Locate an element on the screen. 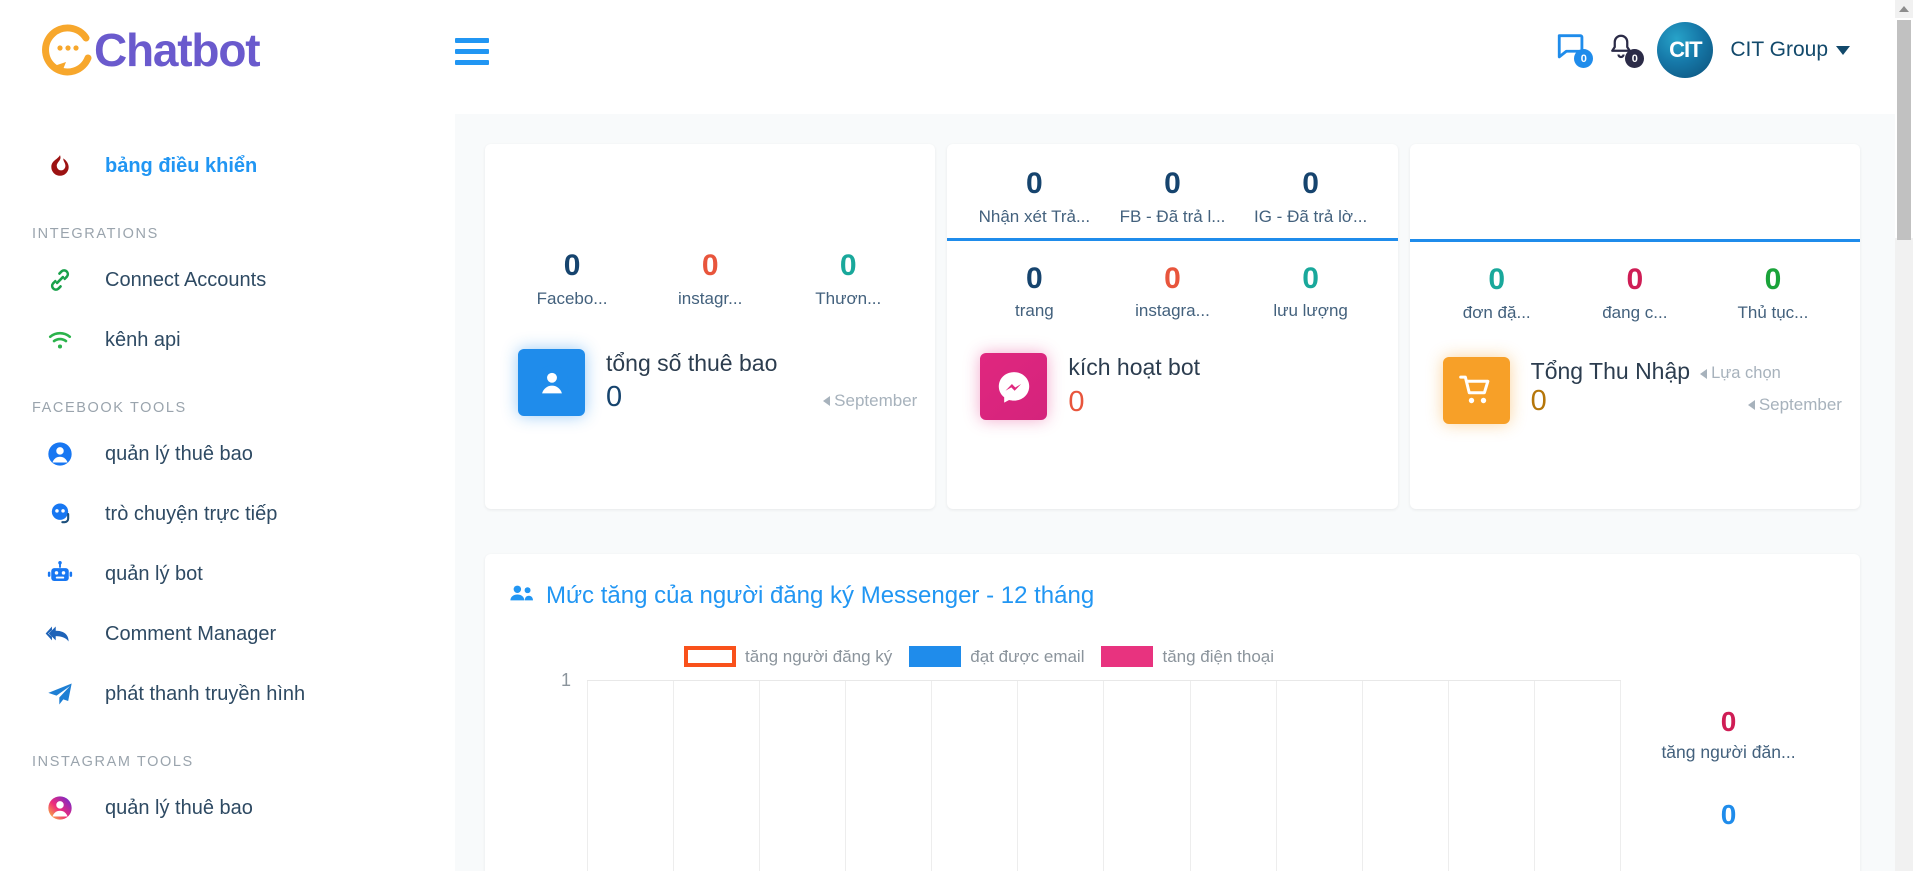 The height and width of the screenshot is (871, 1913). sidebar-item-fb-subscriber-manager: quản lý thuê bao is located at coordinates (227, 454).